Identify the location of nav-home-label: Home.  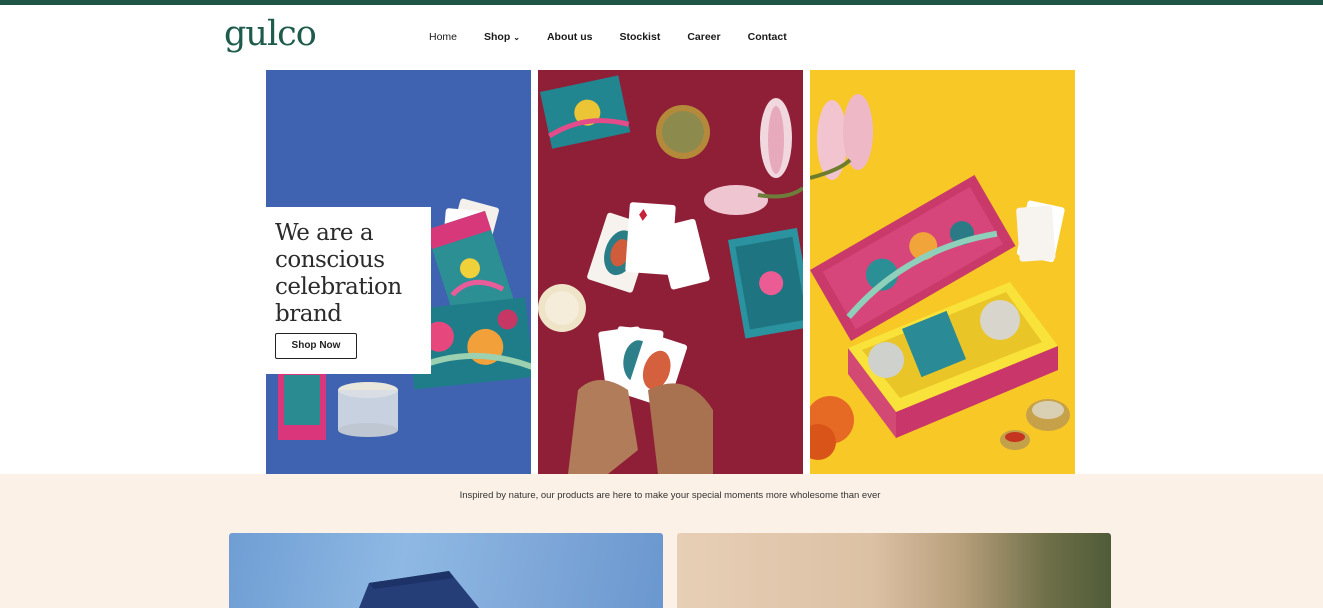
(443, 37).